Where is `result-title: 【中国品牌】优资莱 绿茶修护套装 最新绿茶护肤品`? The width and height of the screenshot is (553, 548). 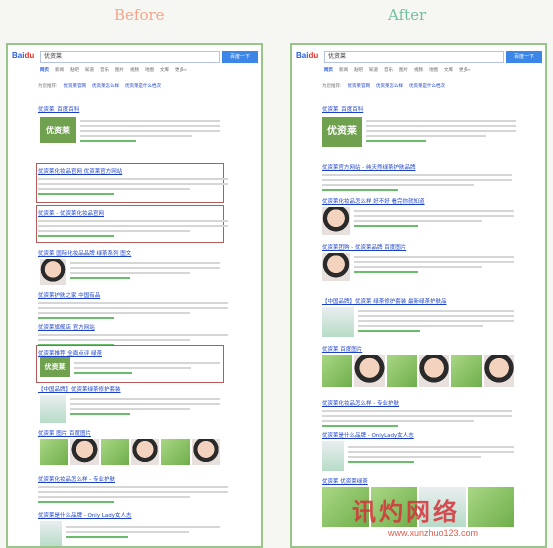
result-title: 【中国品牌】优资莱 绿茶修护套装 最新绿茶护肤品 is located at coordinates (422, 301).